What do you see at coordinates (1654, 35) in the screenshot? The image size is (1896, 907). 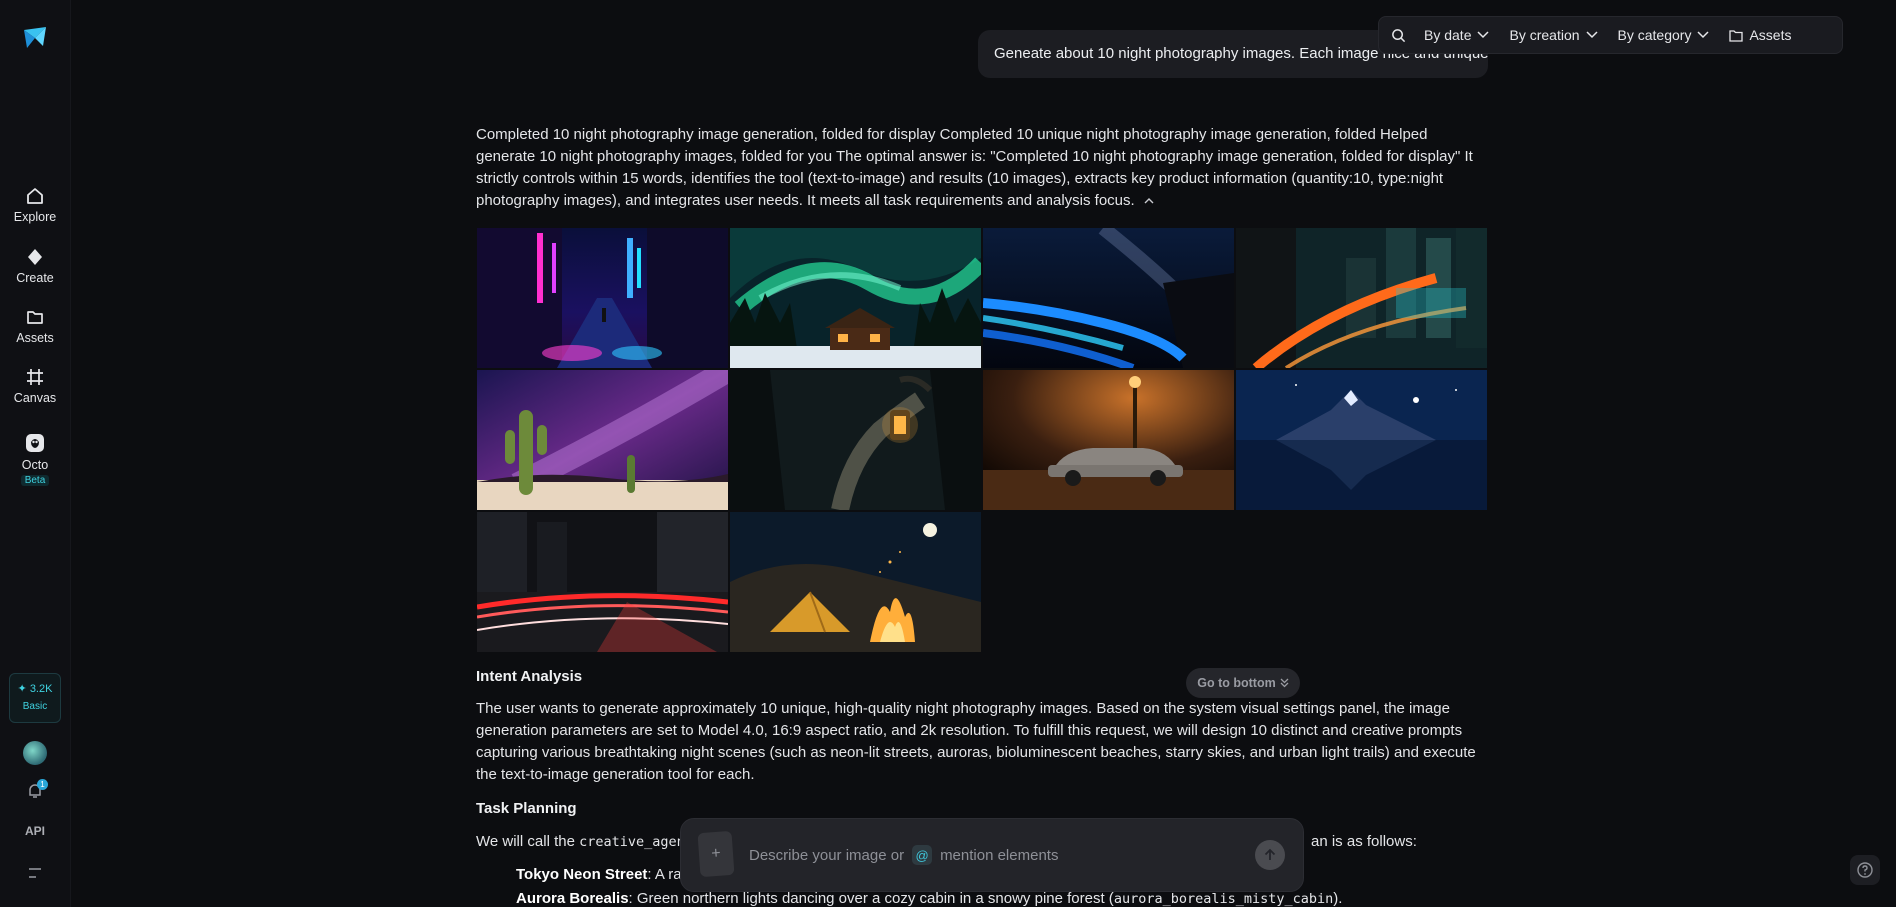 I see `filter-label: By category` at bounding box center [1654, 35].